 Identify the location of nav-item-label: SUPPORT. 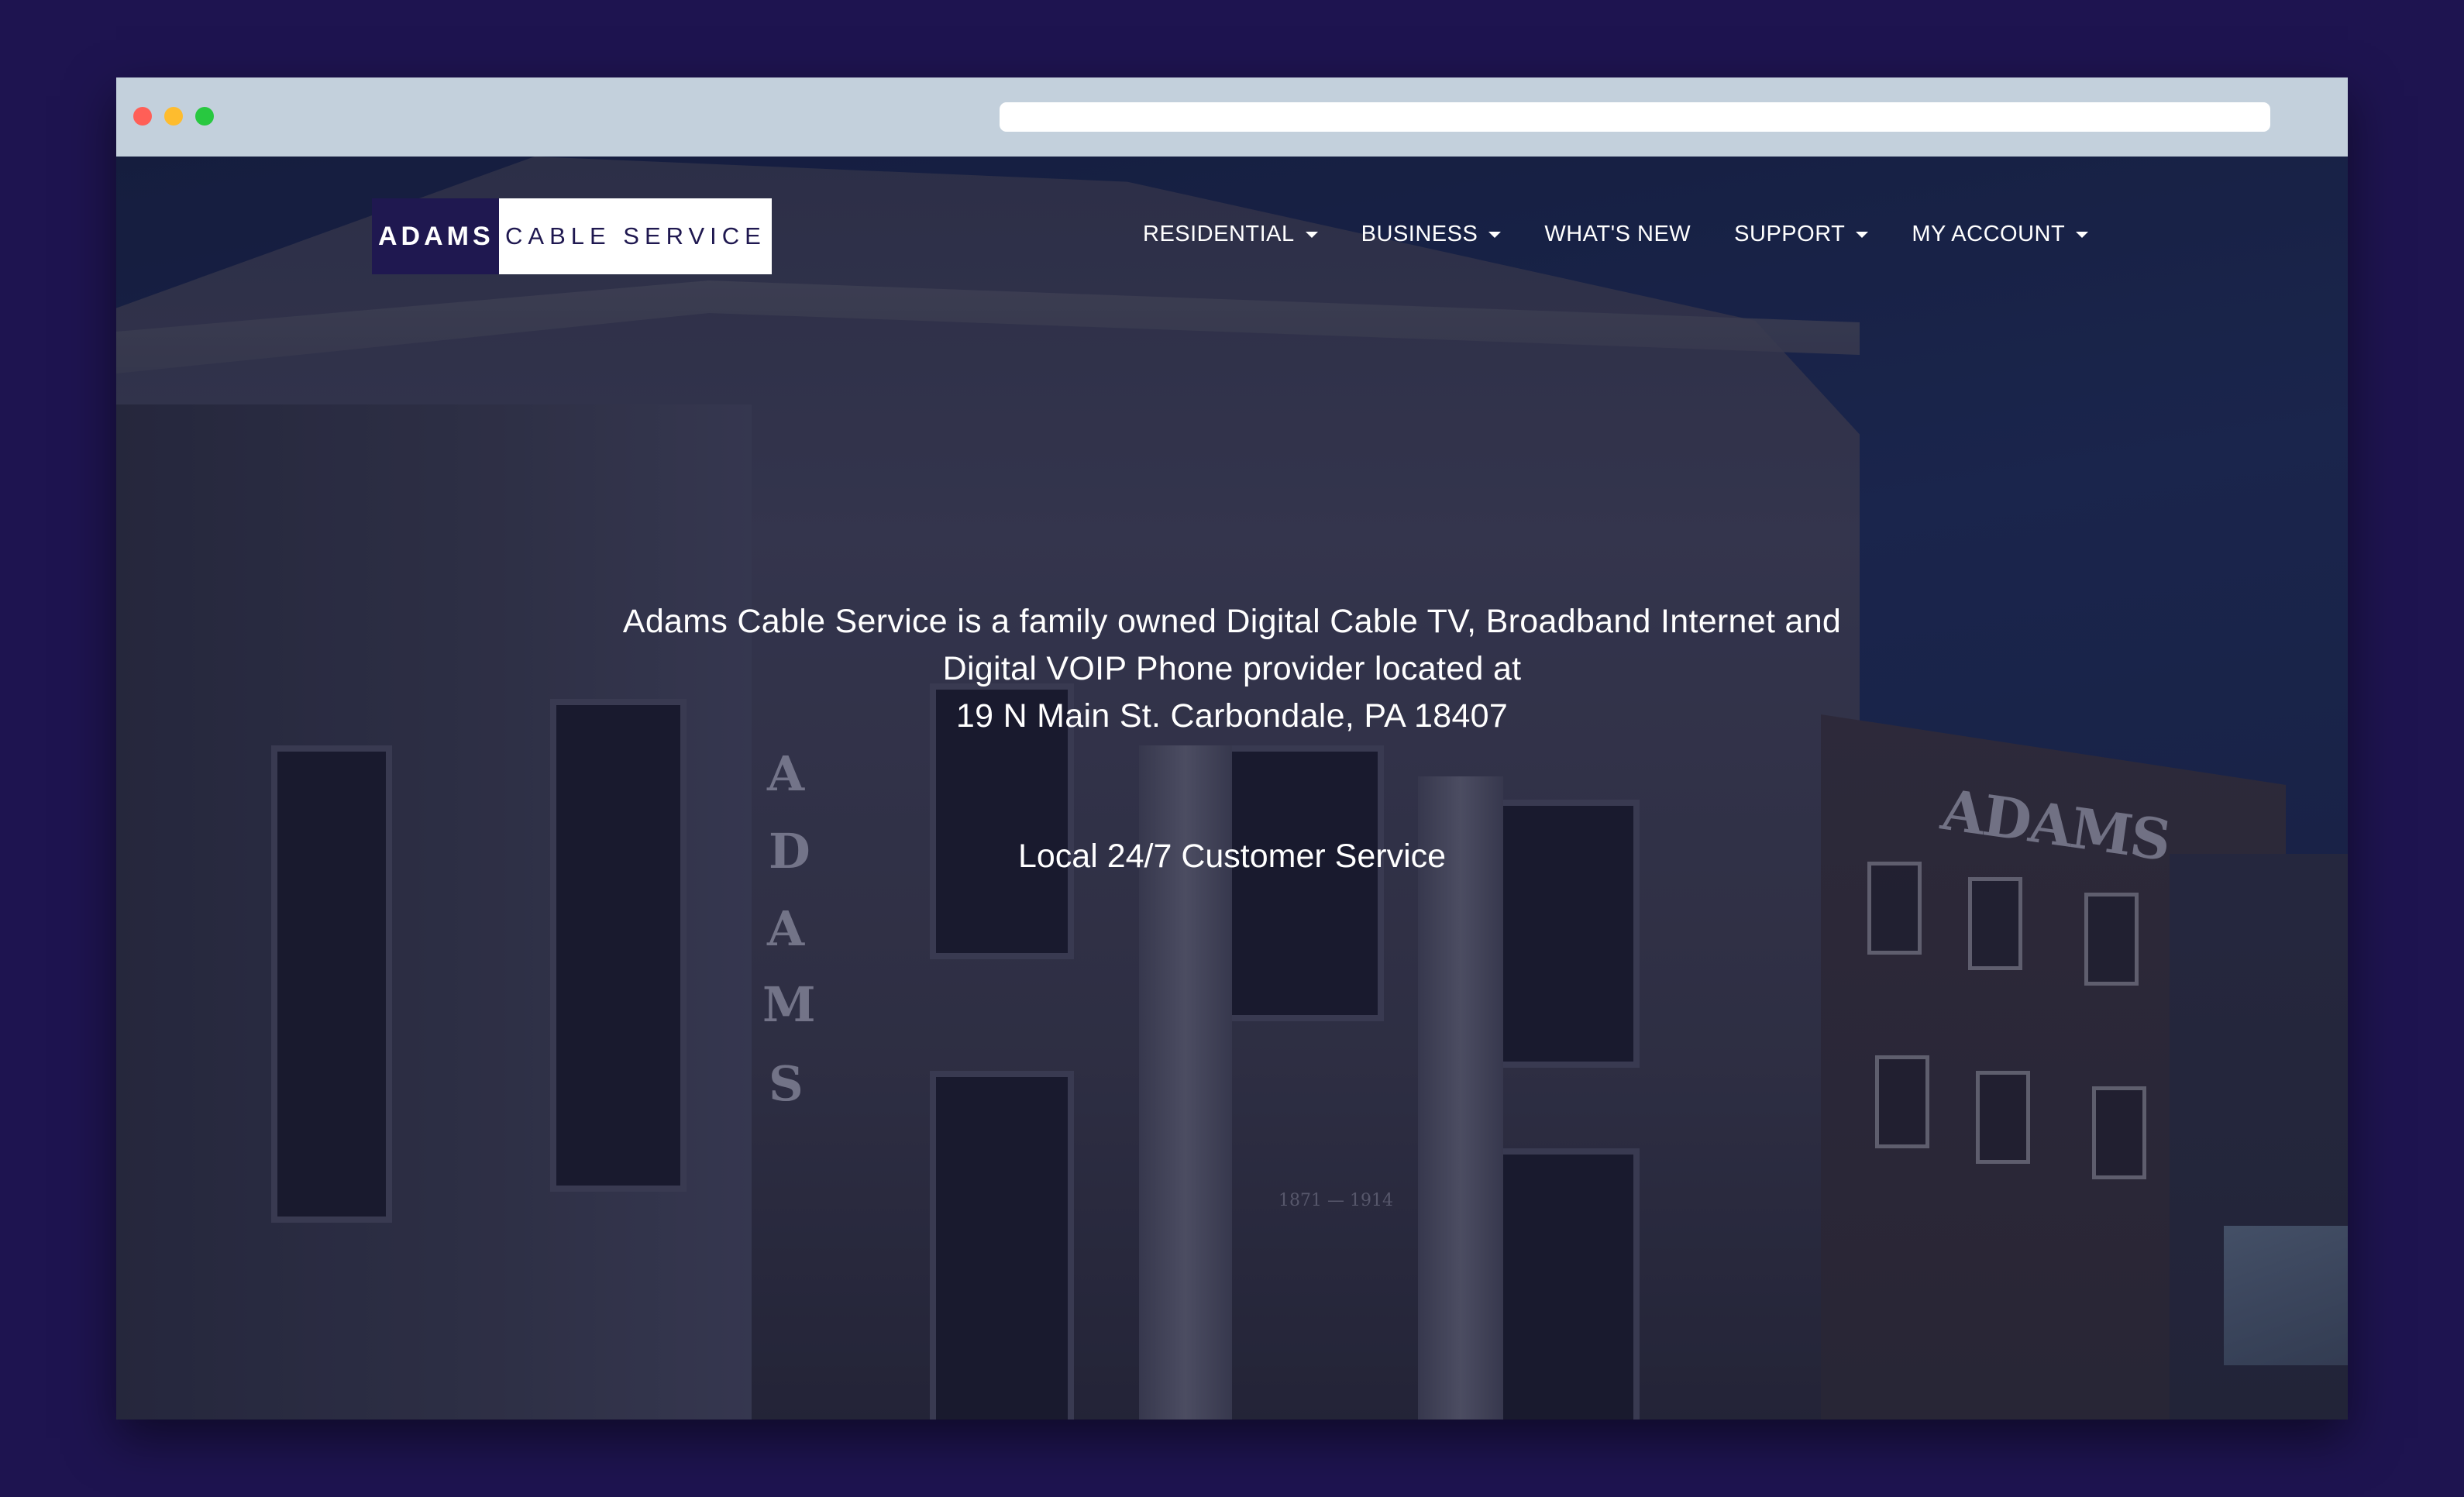
(1790, 234).